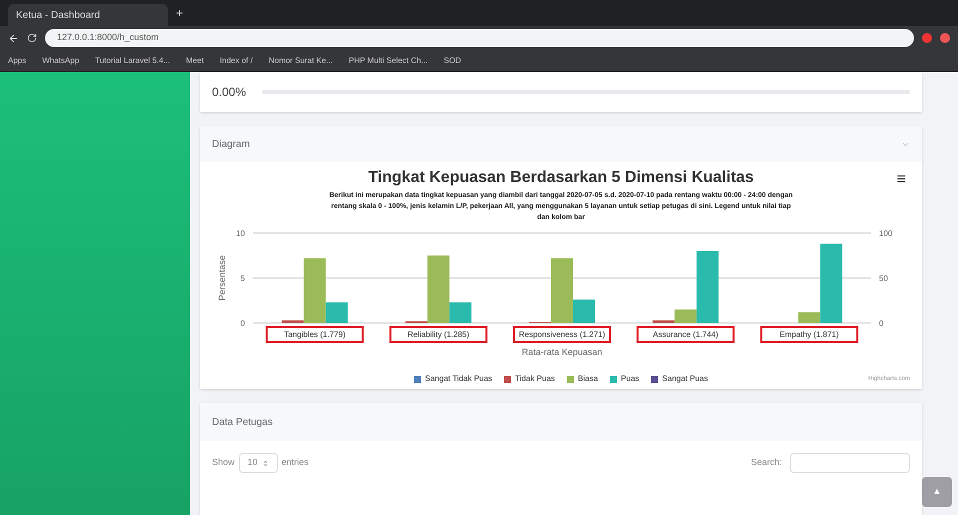 The height and width of the screenshot is (515, 958). What do you see at coordinates (222, 278) in the screenshot?
I see `axis-title: Persentase` at bounding box center [222, 278].